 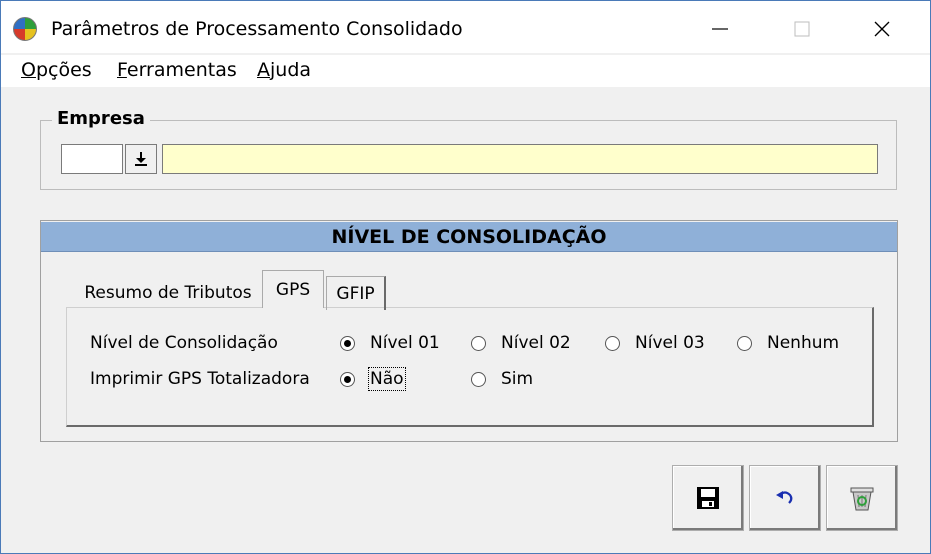 I want to click on save-button, so click(x=708, y=498).